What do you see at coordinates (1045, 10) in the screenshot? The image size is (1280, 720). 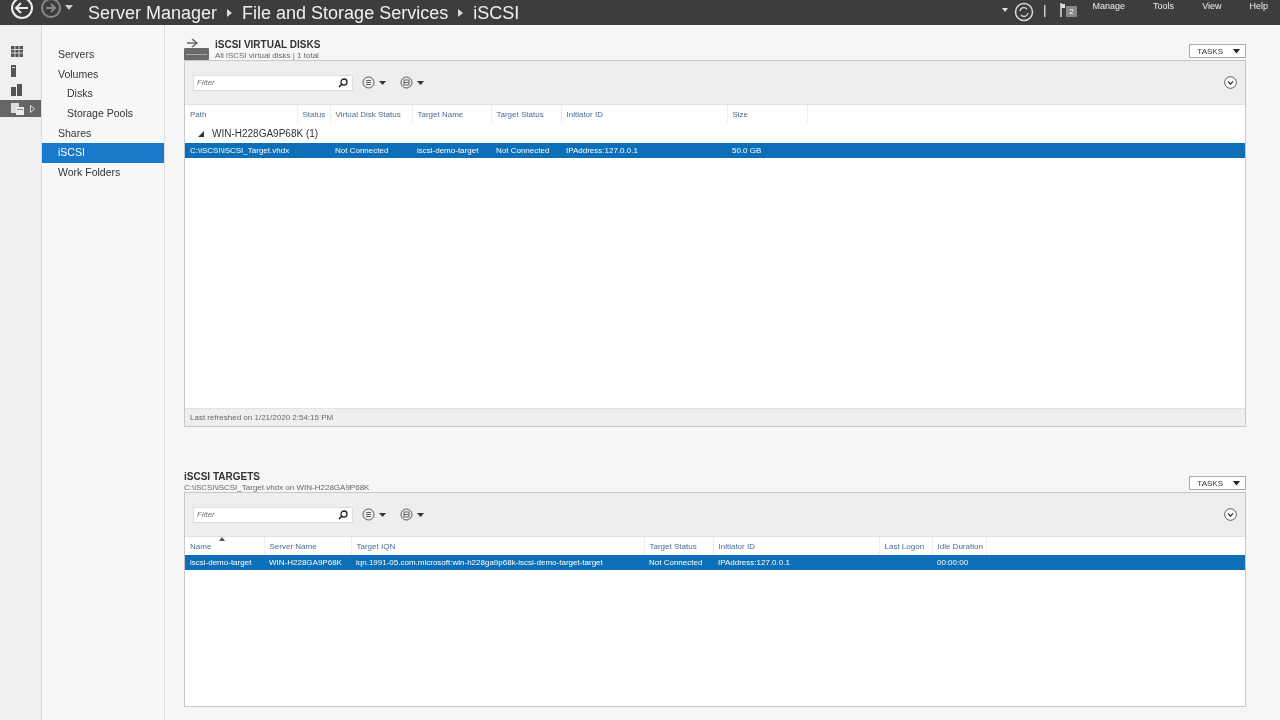 I see `separator-icon` at bounding box center [1045, 10].